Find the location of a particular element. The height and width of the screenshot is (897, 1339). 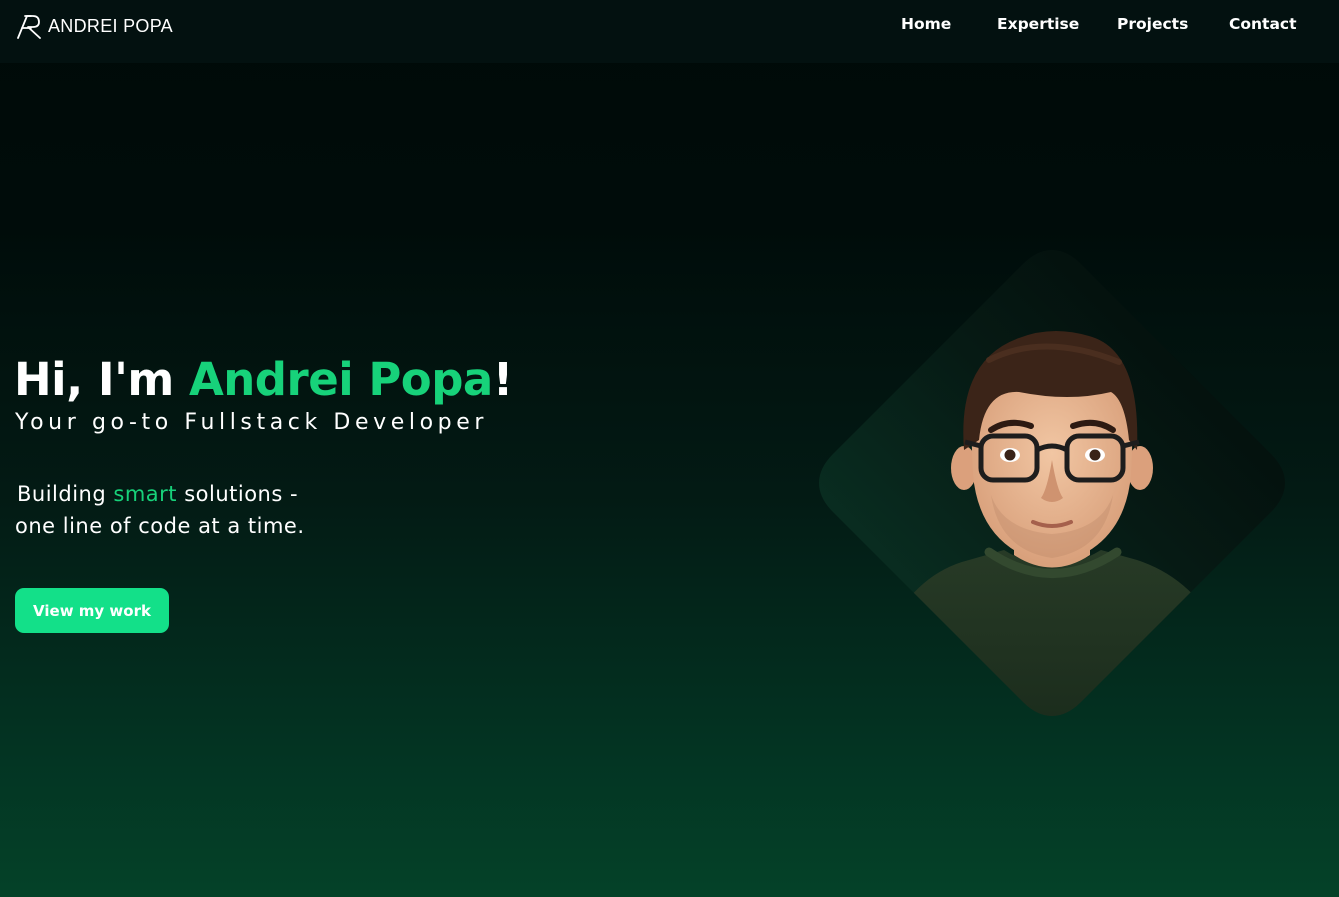

hero-greeting: Hi, I'm is located at coordinates (101, 379).